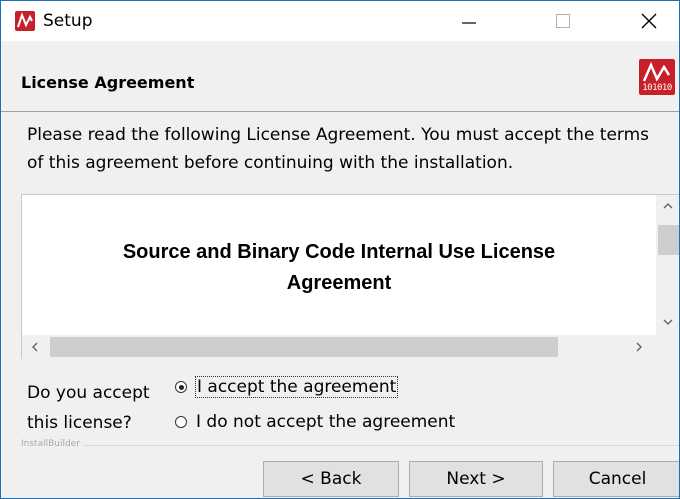 This screenshot has width=680, height=499. I want to click on logo-text: 101010, so click(657, 88).